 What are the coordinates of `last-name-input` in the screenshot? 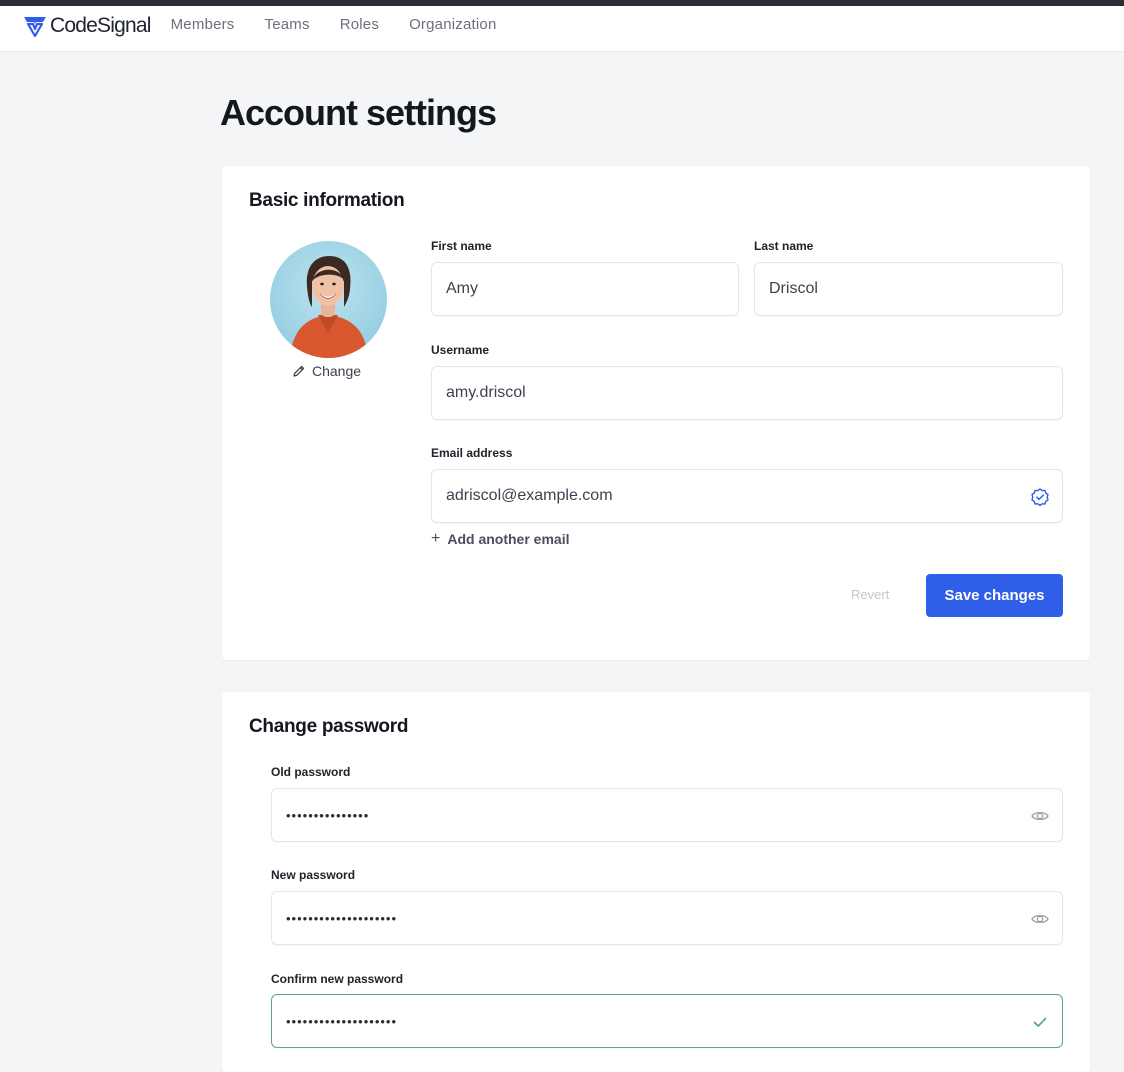 It's located at (915, 289).